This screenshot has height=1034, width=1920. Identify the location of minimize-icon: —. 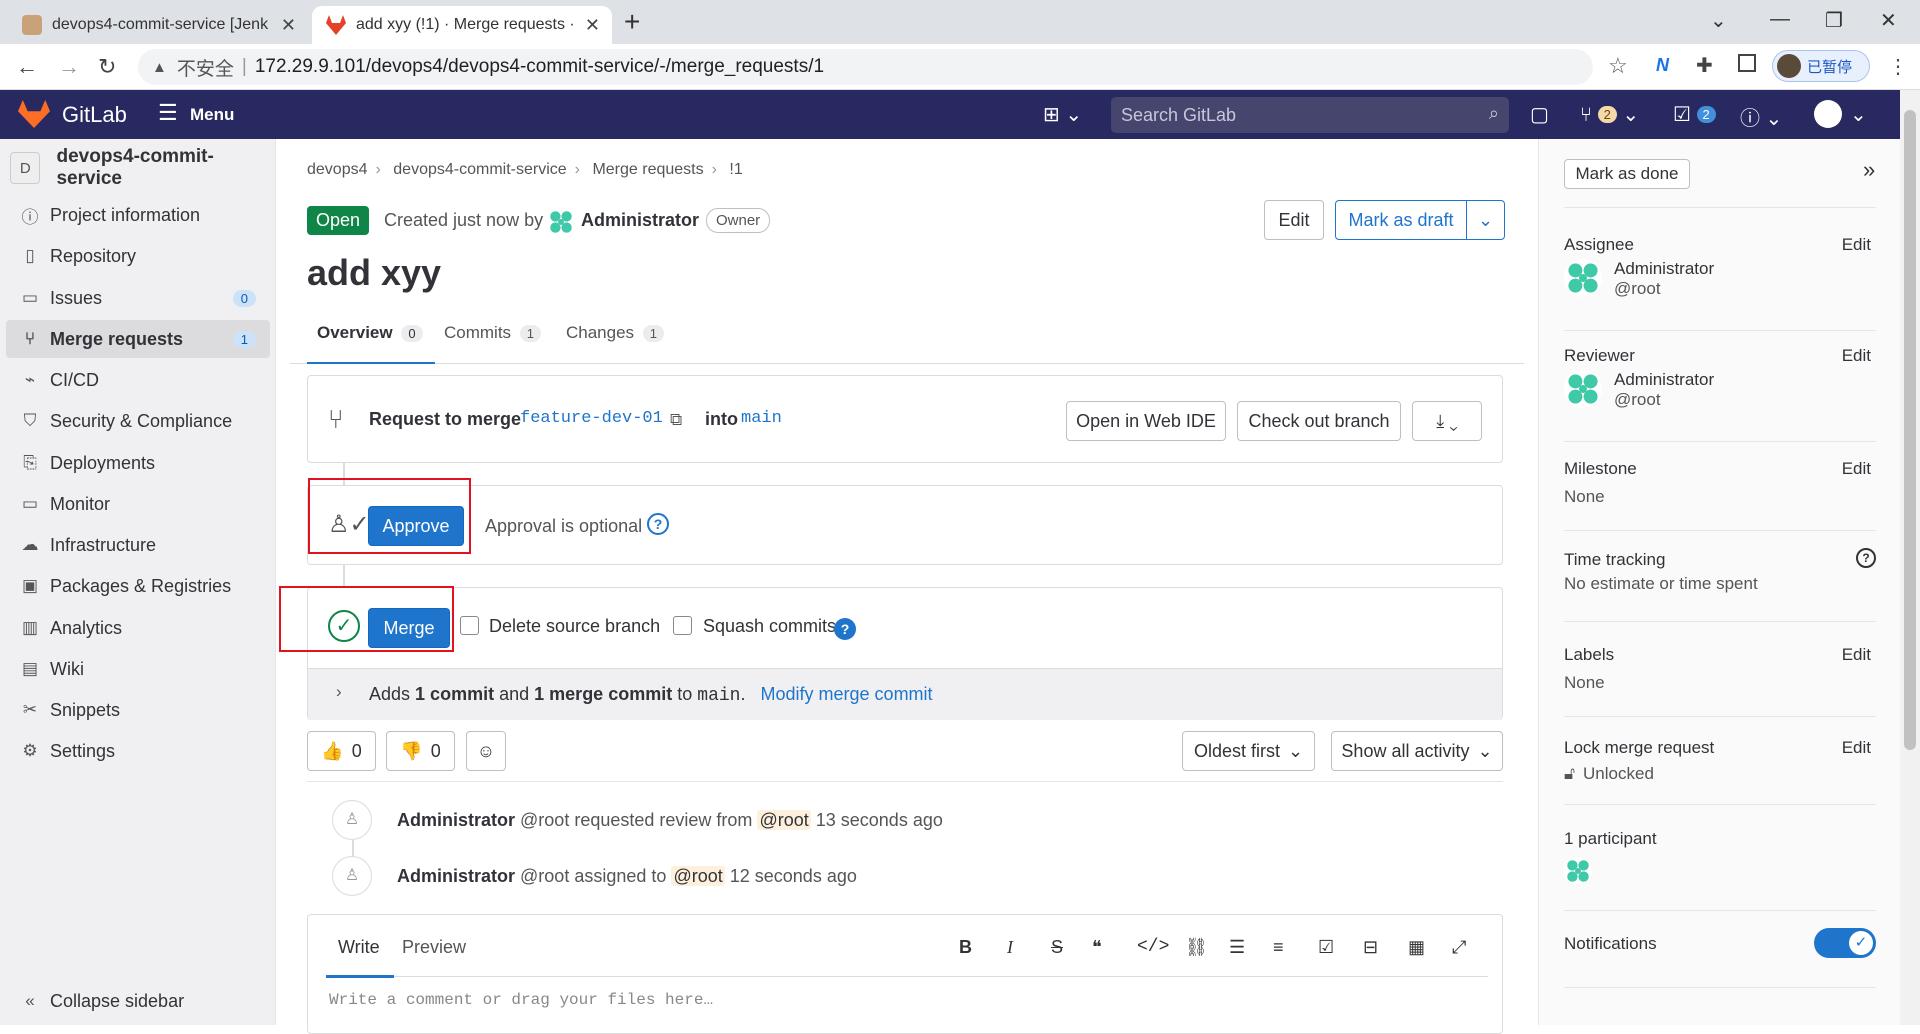
(1780, 19).